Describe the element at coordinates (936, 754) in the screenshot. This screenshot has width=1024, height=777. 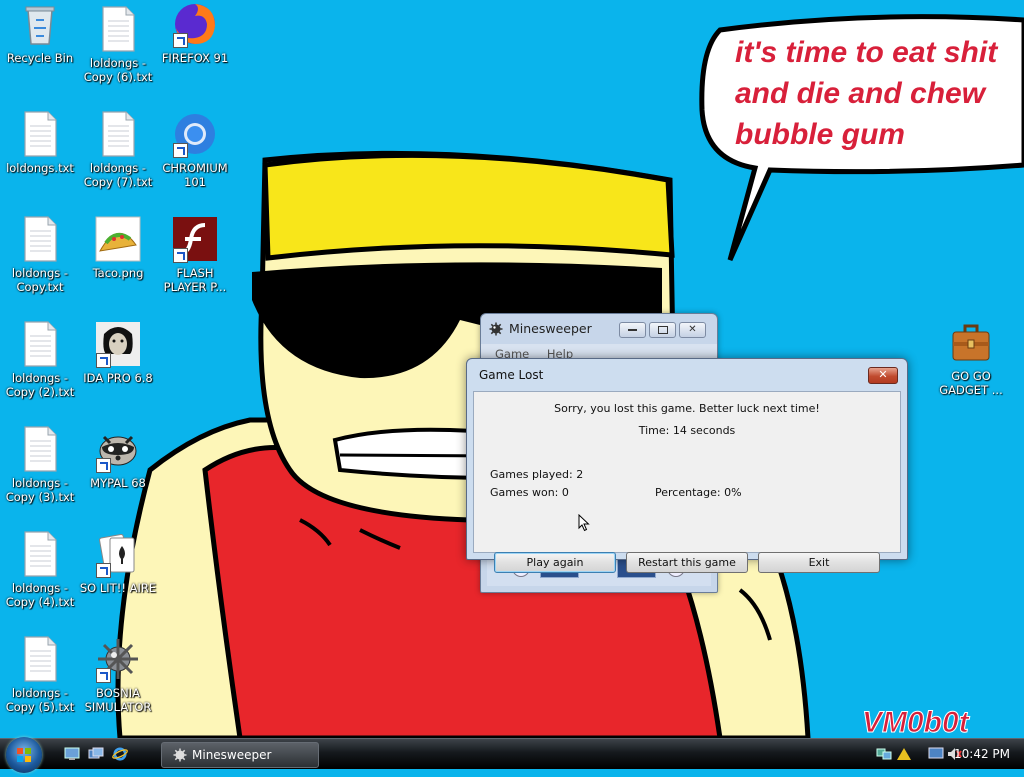
I see `display-icon` at that location.